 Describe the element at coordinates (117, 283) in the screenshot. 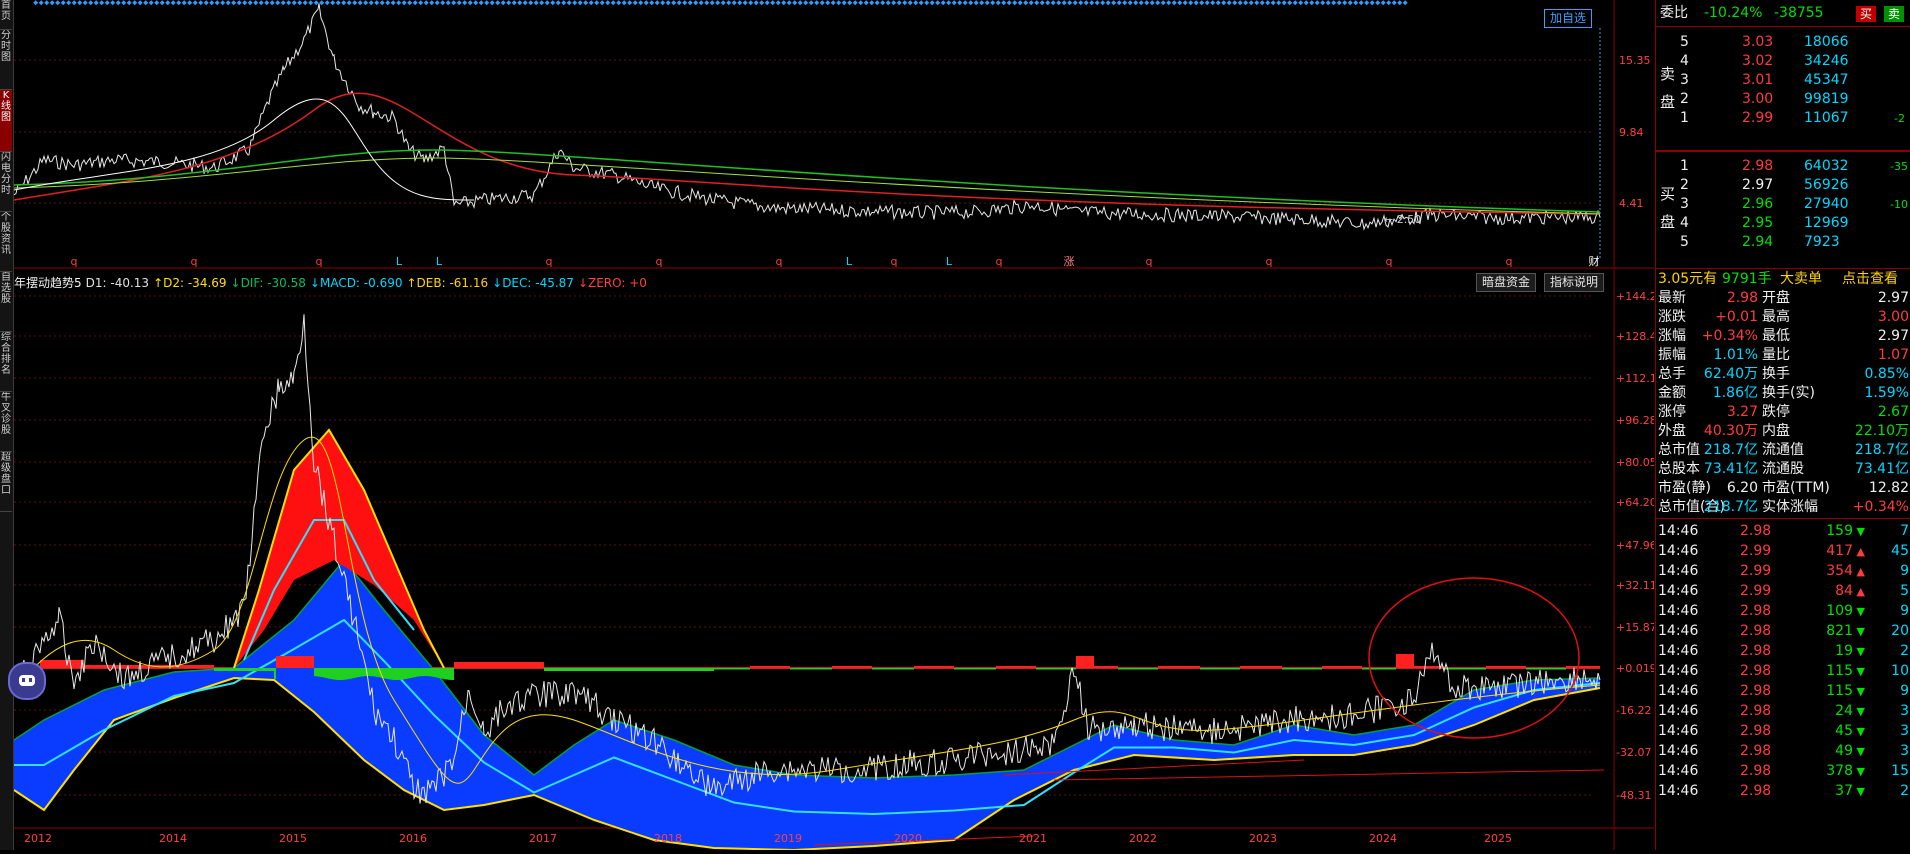

I see `indicator-param: D1: -40.13` at that location.